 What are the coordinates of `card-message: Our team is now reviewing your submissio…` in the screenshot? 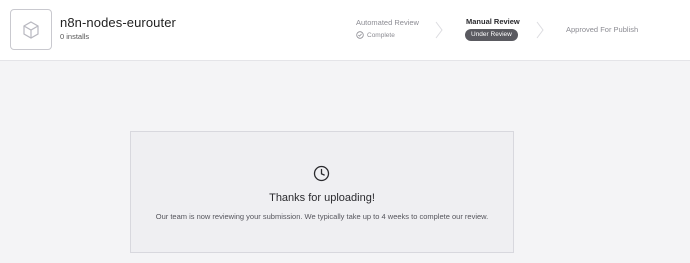 It's located at (322, 216).